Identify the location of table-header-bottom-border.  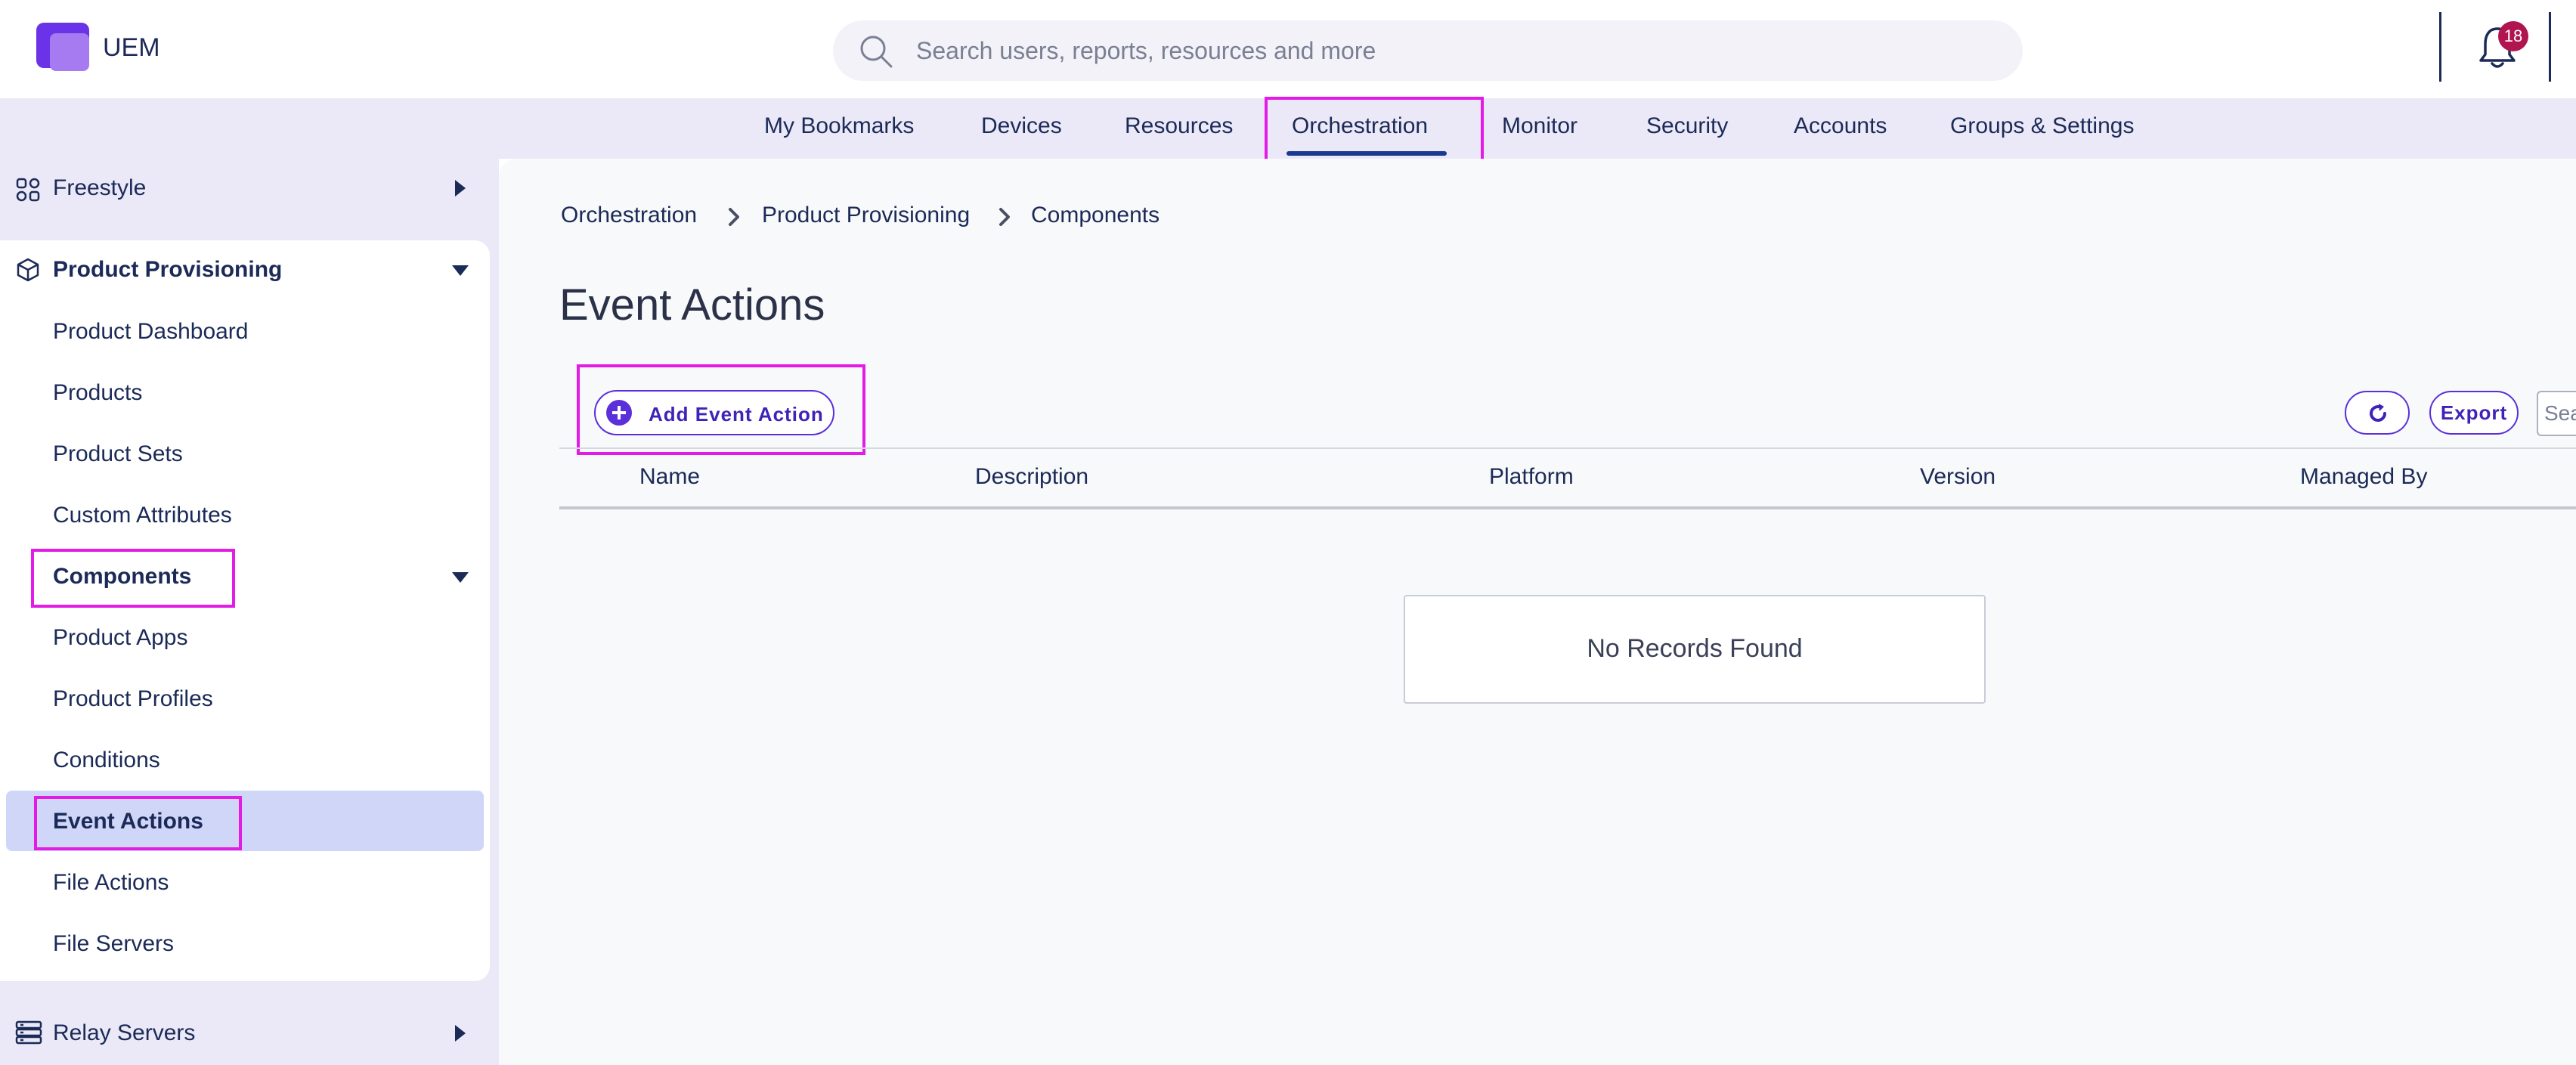
(1567, 507).